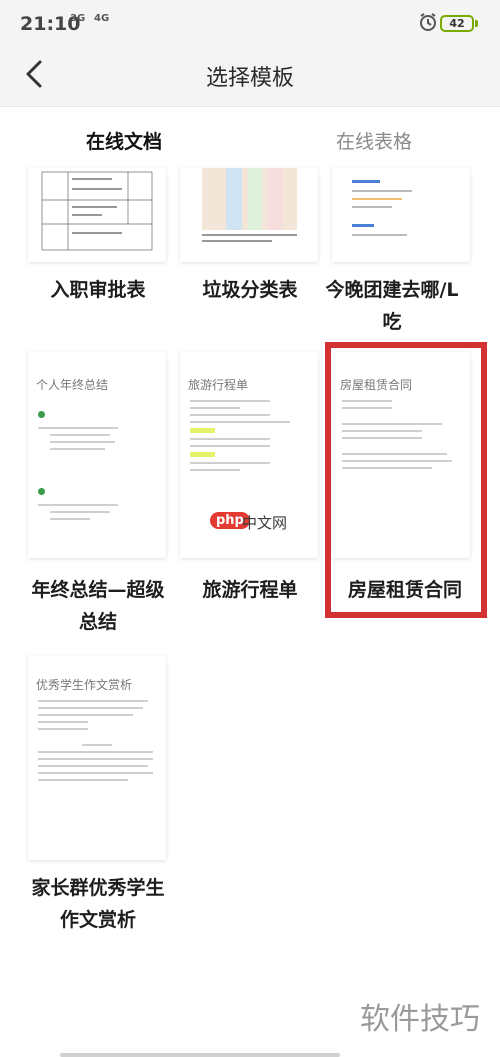 This screenshot has width=500, height=1057. I want to click on alarm-icon, so click(428, 22).